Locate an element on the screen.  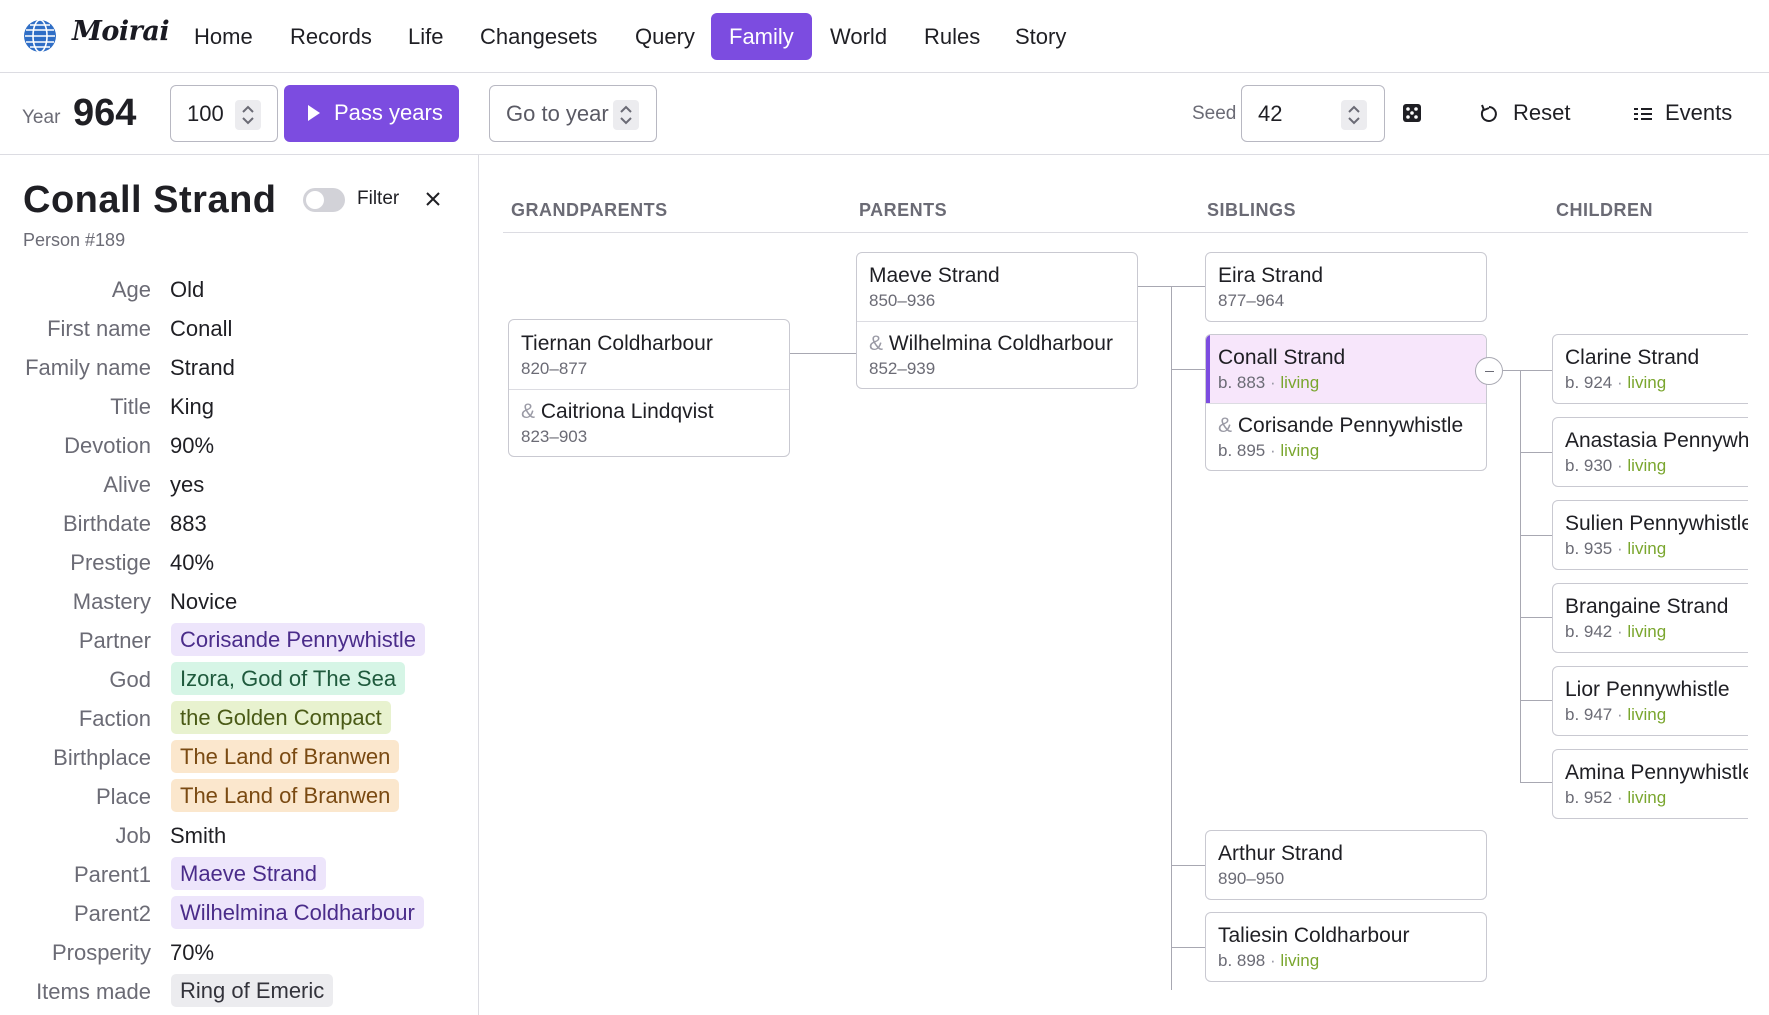
person-entry: Taliesin Coldharbour b. 898 · living is located at coordinates (1346, 947).